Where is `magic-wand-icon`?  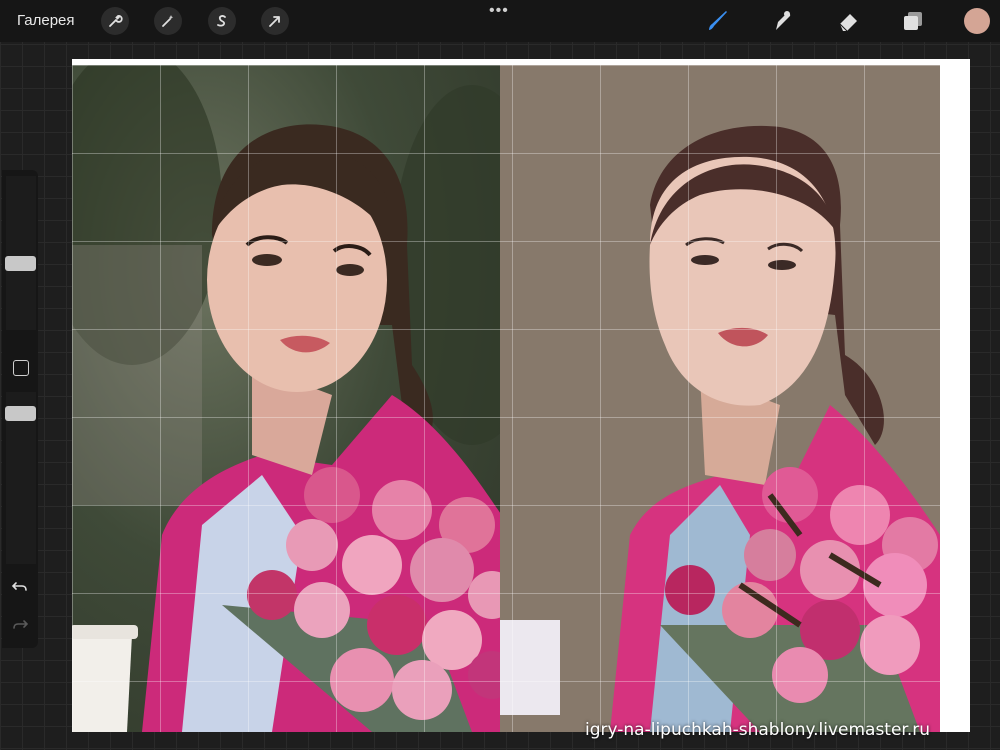 magic-wand-icon is located at coordinates (168, 21).